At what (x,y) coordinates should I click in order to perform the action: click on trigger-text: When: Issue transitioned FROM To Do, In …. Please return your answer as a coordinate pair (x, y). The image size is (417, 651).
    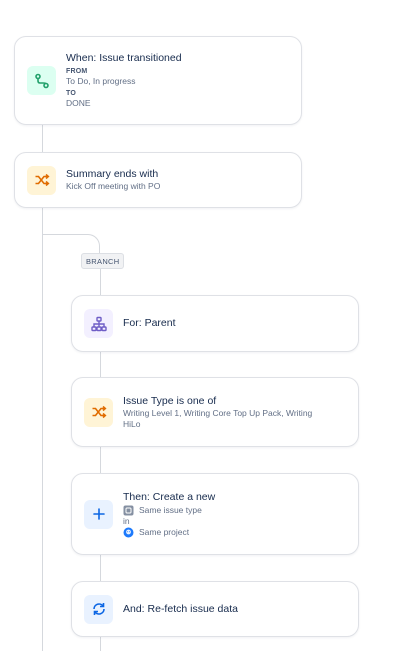
    Looking at the image, I should click on (124, 80).